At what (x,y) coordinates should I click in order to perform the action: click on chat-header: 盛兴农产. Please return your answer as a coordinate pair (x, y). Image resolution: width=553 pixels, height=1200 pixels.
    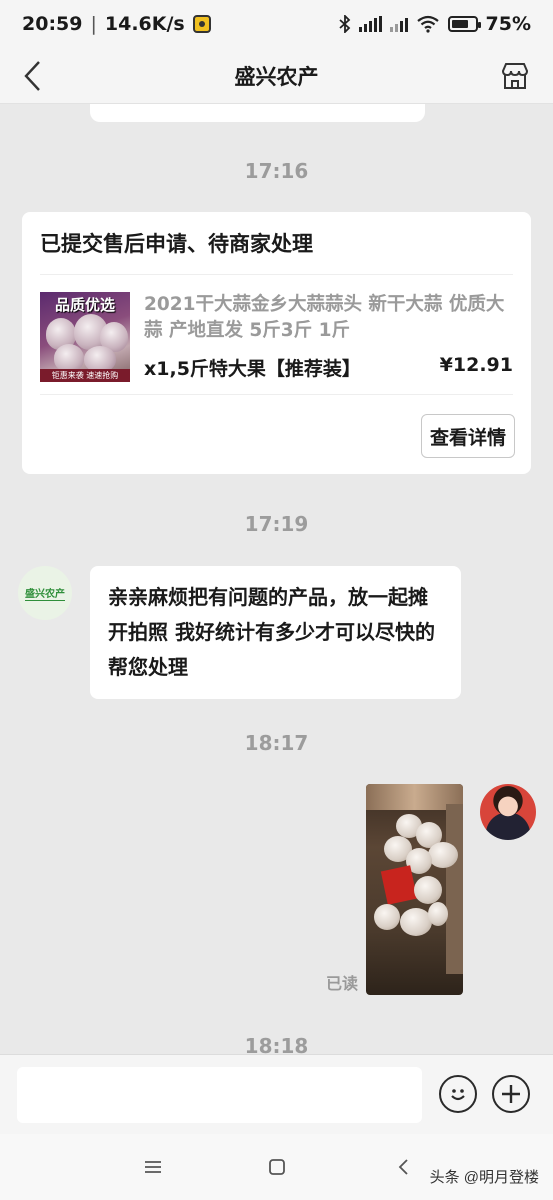
    Looking at the image, I should click on (276, 76).